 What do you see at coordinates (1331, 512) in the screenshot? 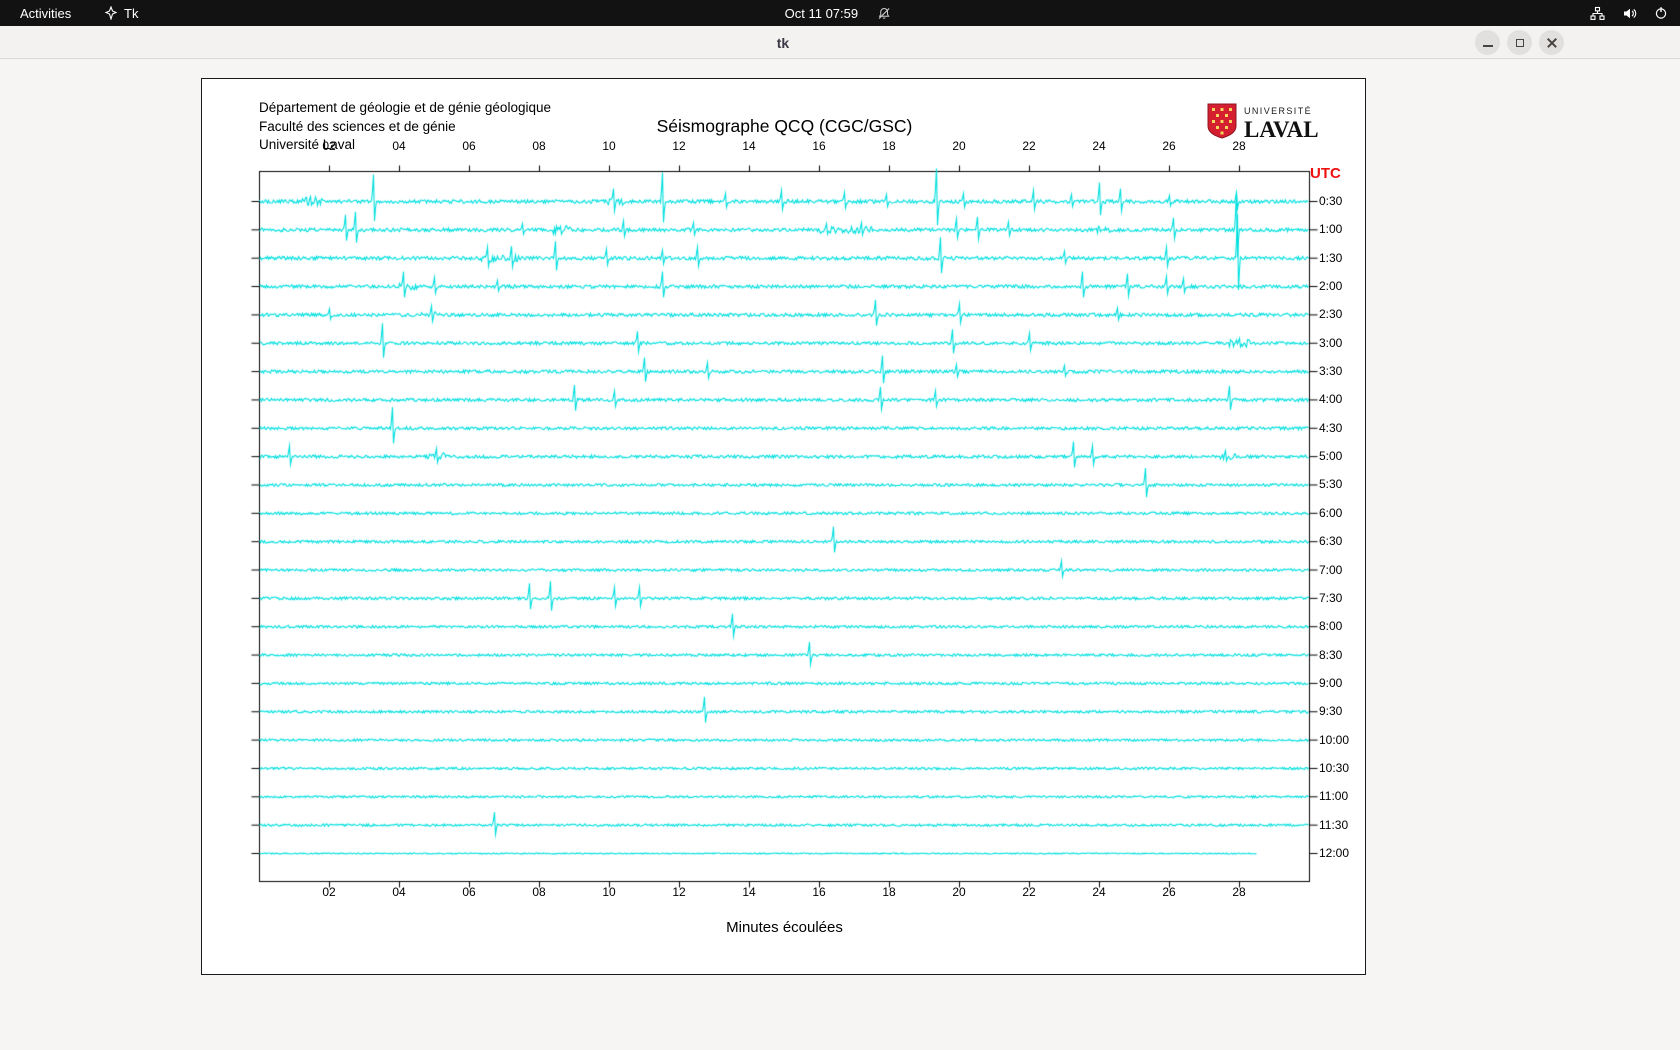
I see `time-tick-label: 6:00` at bounding box center [1331, 512].